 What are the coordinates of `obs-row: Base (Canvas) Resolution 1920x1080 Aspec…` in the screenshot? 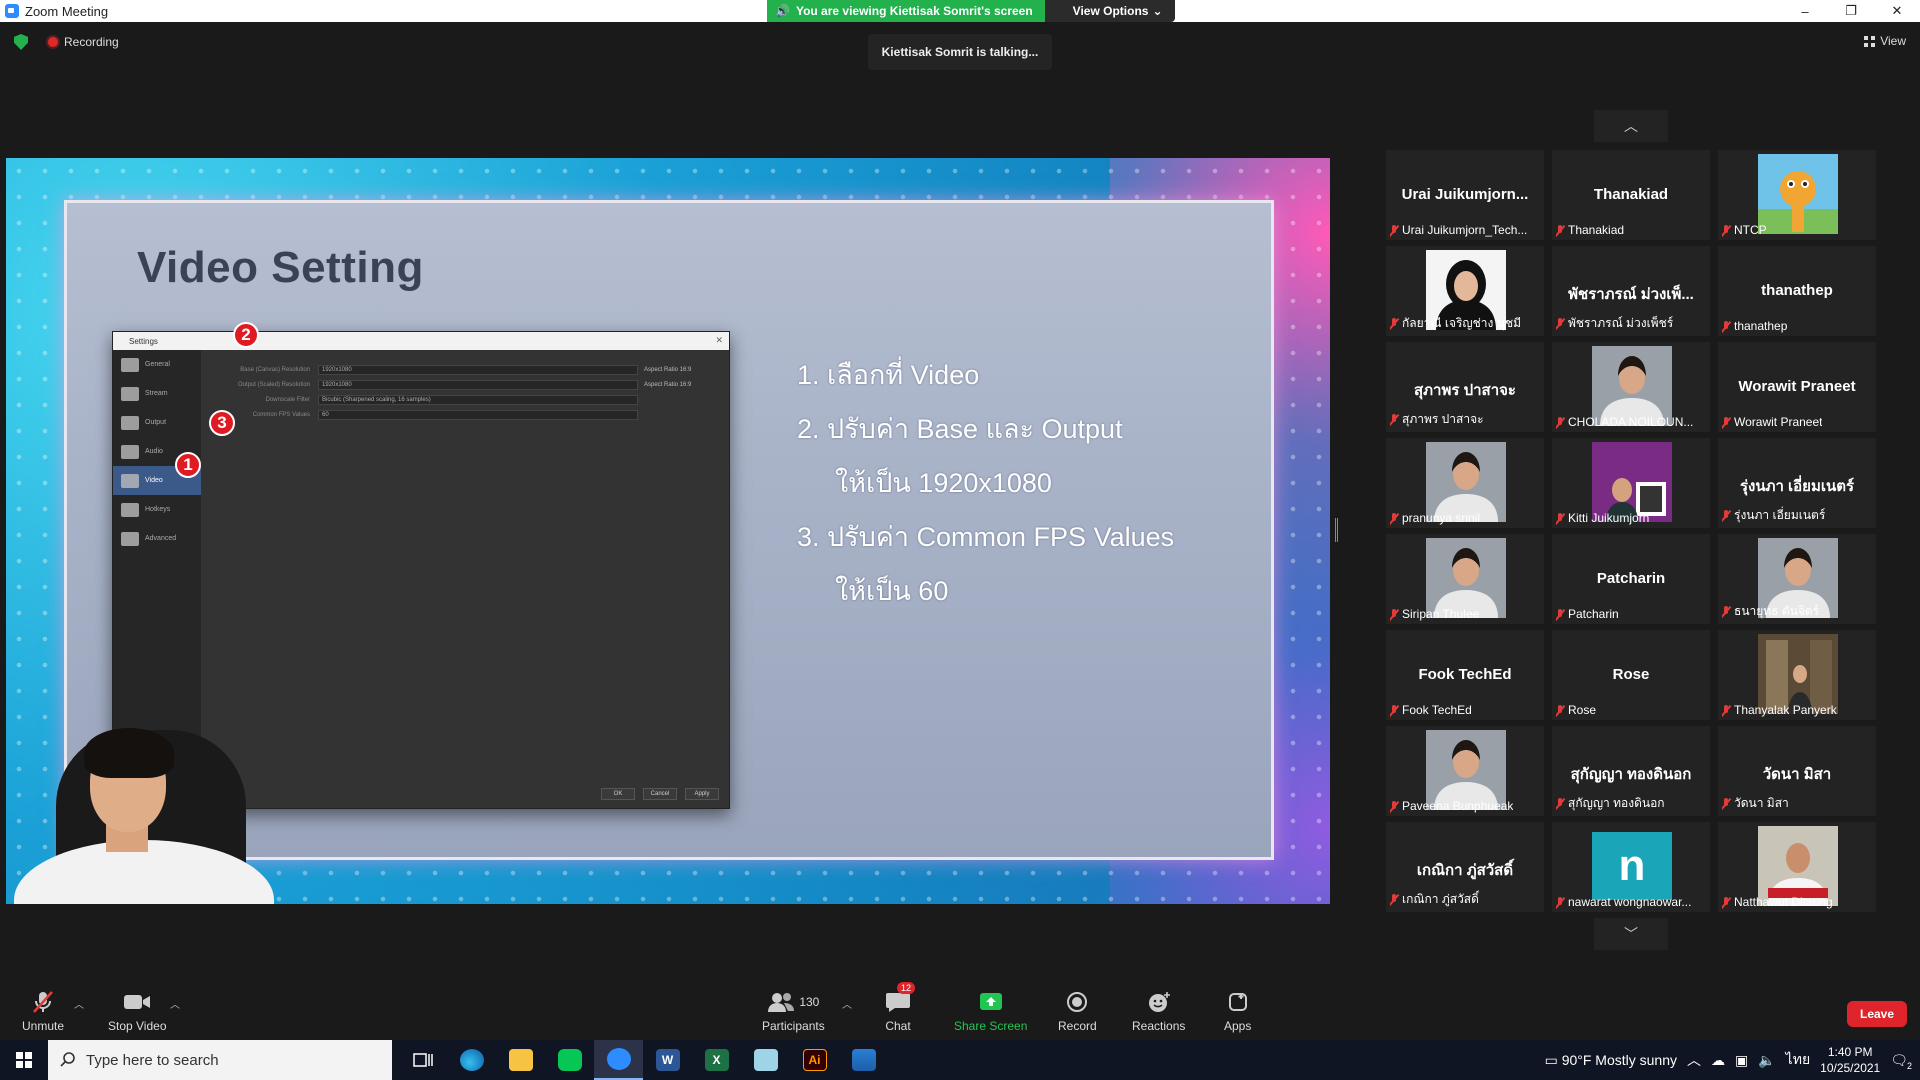 It's located at (466, 370).